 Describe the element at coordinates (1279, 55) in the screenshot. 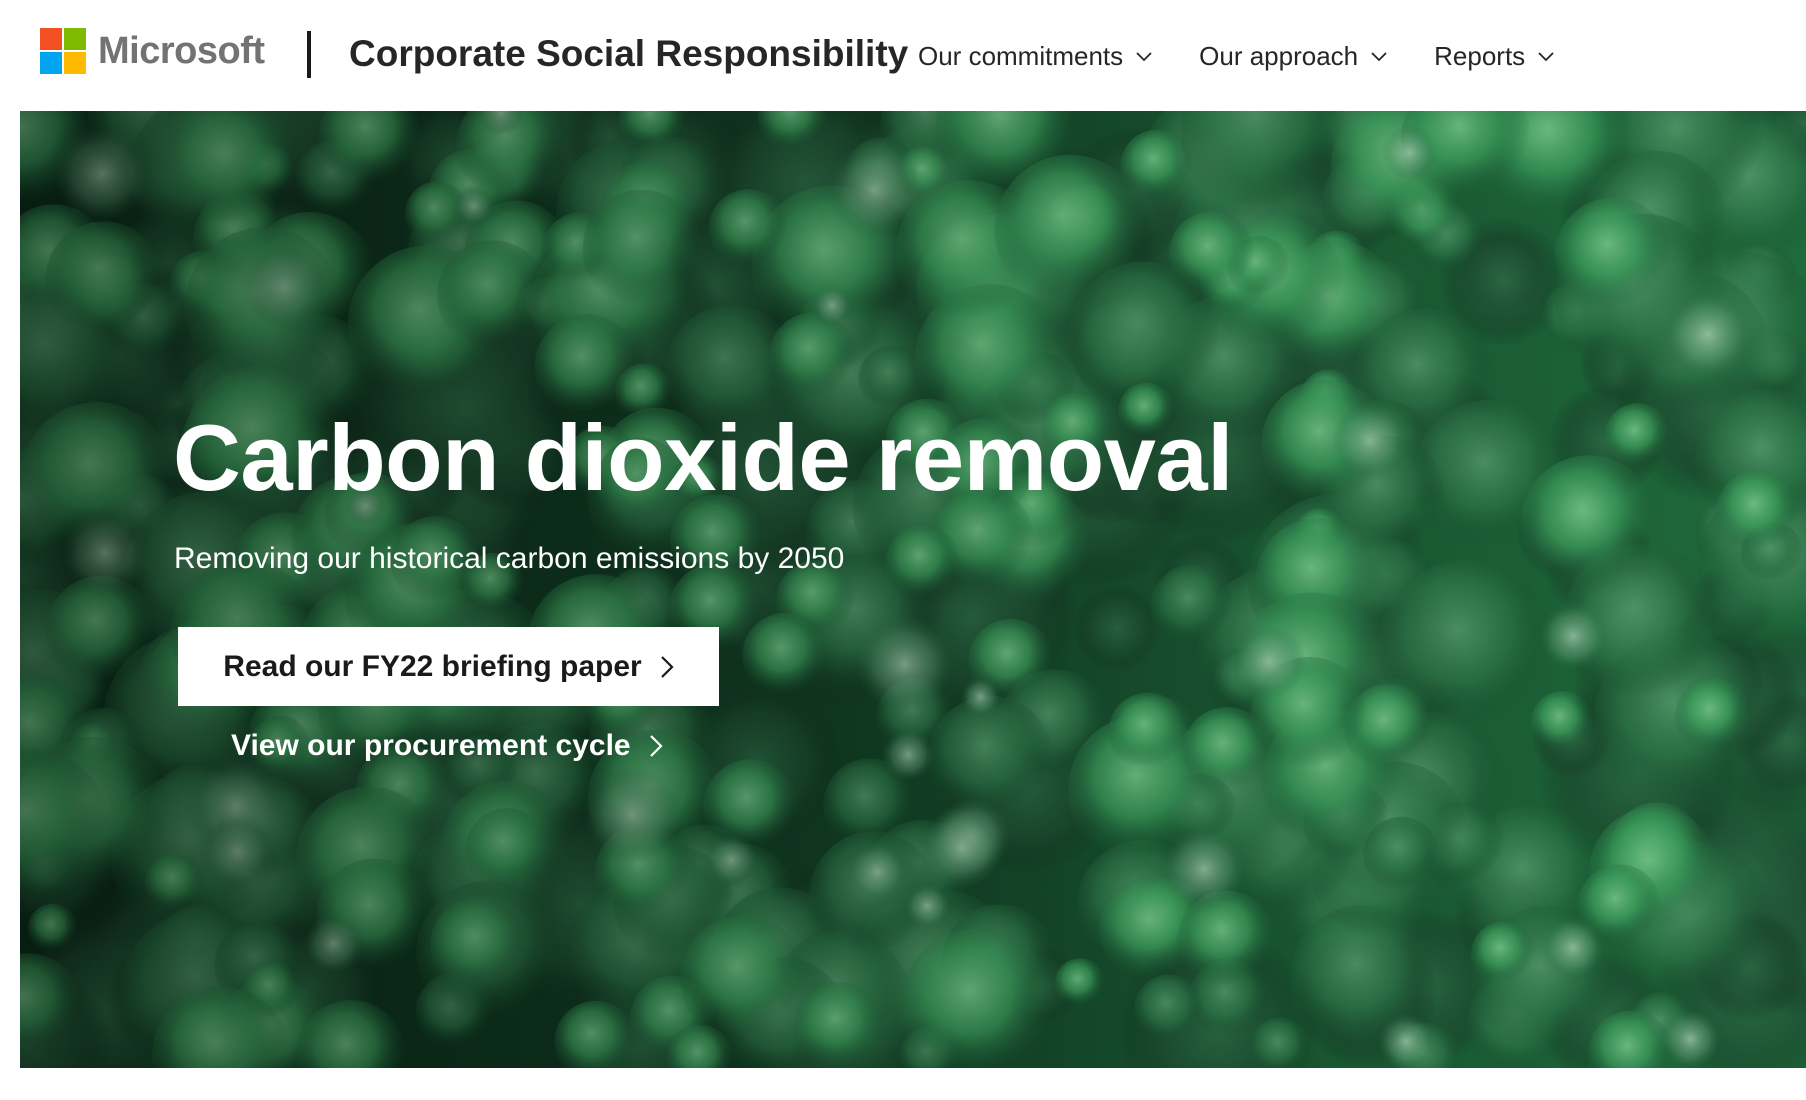

I see `nav-item-label: Our approach` at that location.